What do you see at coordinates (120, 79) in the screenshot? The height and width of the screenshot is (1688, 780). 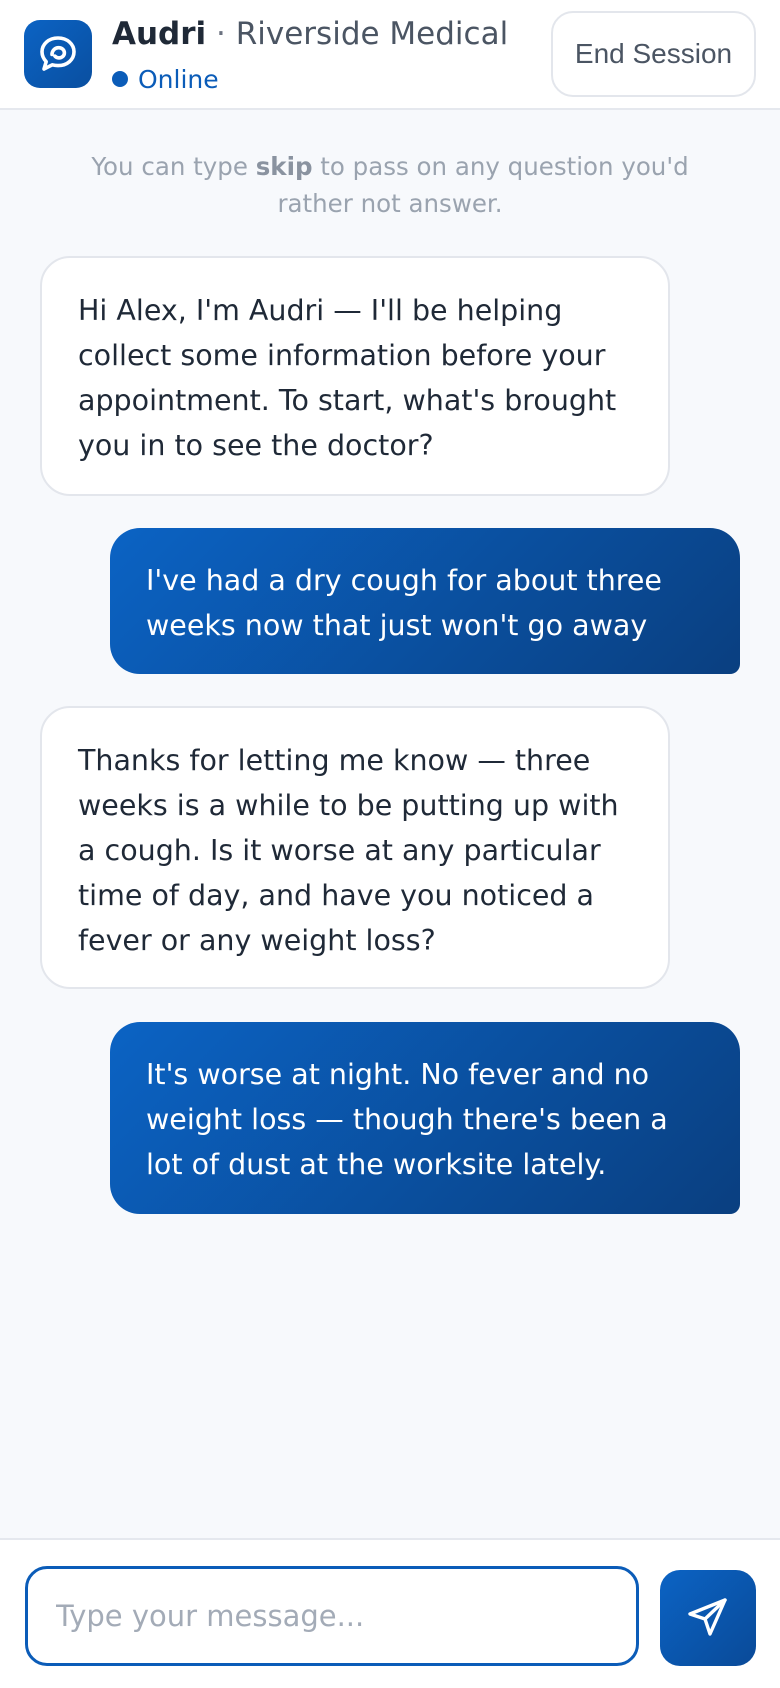 I see `status-dot` at bounding box center [120, 79].